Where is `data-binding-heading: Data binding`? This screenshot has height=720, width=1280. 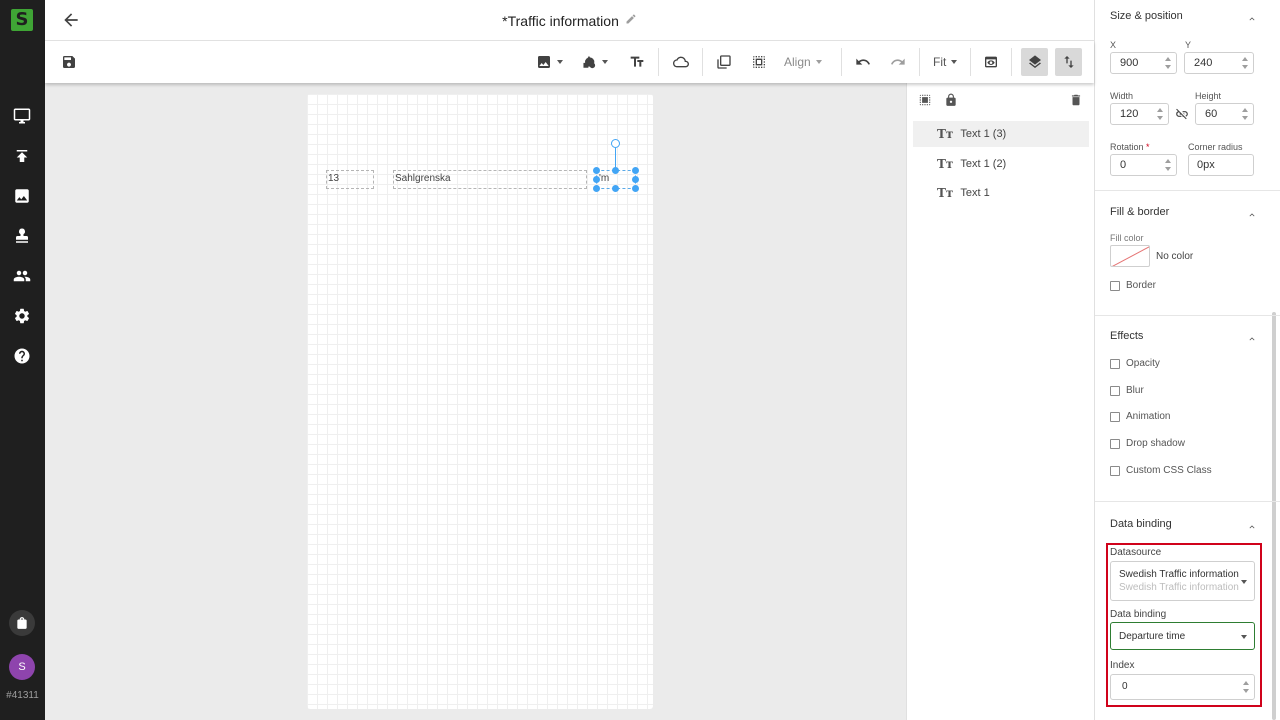 data-binding-heading: Data binding is located at coordinates (1141, 524).